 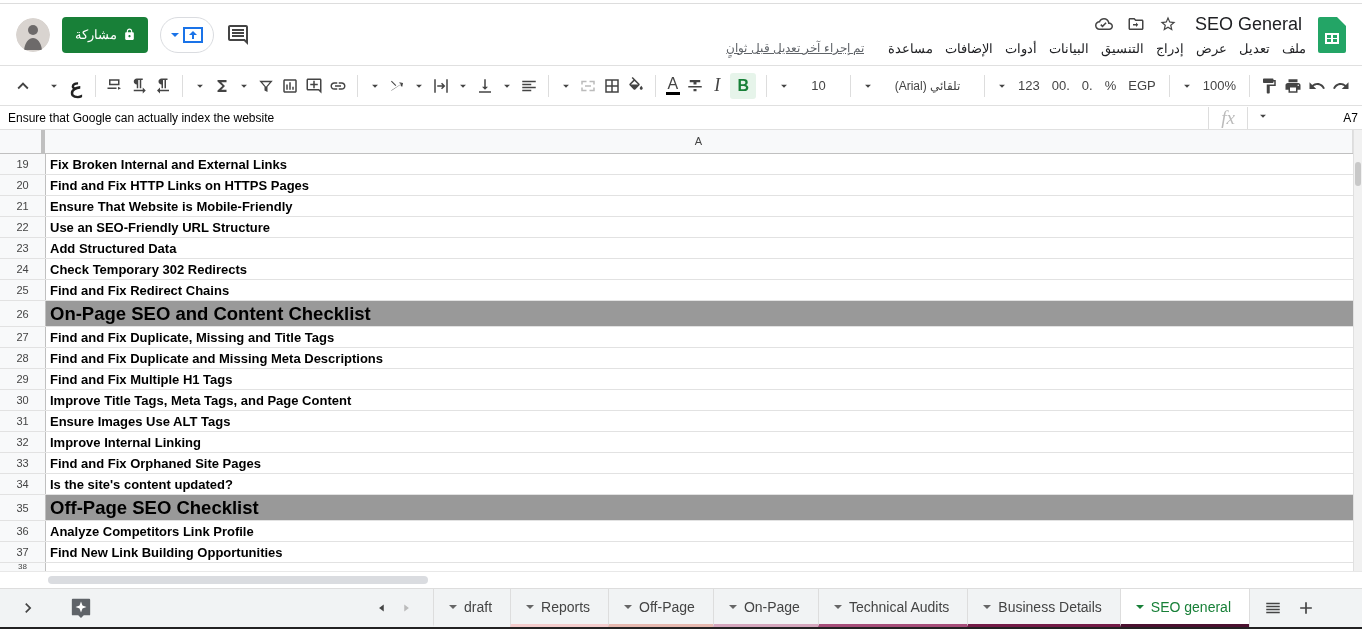 What do you see at coordinates (1021, 48) in the screenshot?
I see `menu-item: أدوات` at bounding box center [1021, 48].